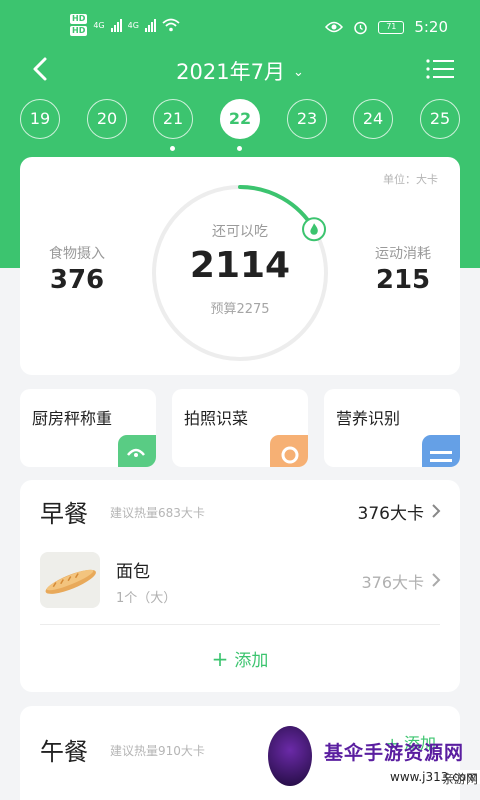 The image size is (480, 800). I want to click on exercise-value: 215, so click(403, 280).